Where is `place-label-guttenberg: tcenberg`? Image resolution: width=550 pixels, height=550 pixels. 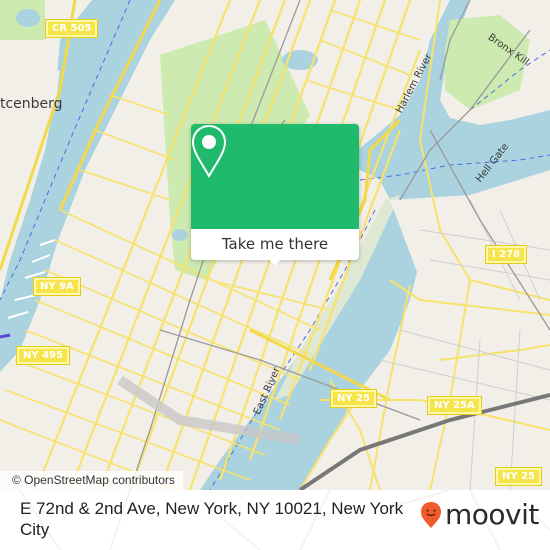
place-label-guttenberg: tcenberg is located at coordinates (31, 104).